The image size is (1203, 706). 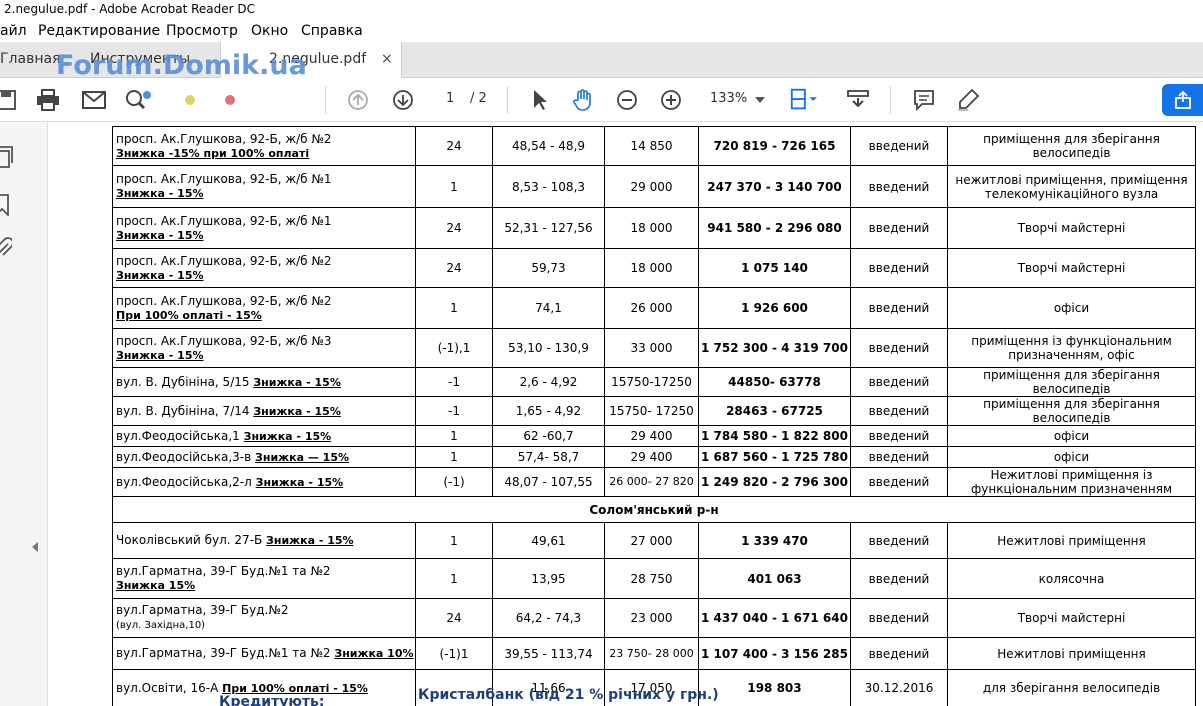 What do you see at coordinates (478, 98) in the screenshot?
I see `page-total: / 2` at bounding box center [478, 98].